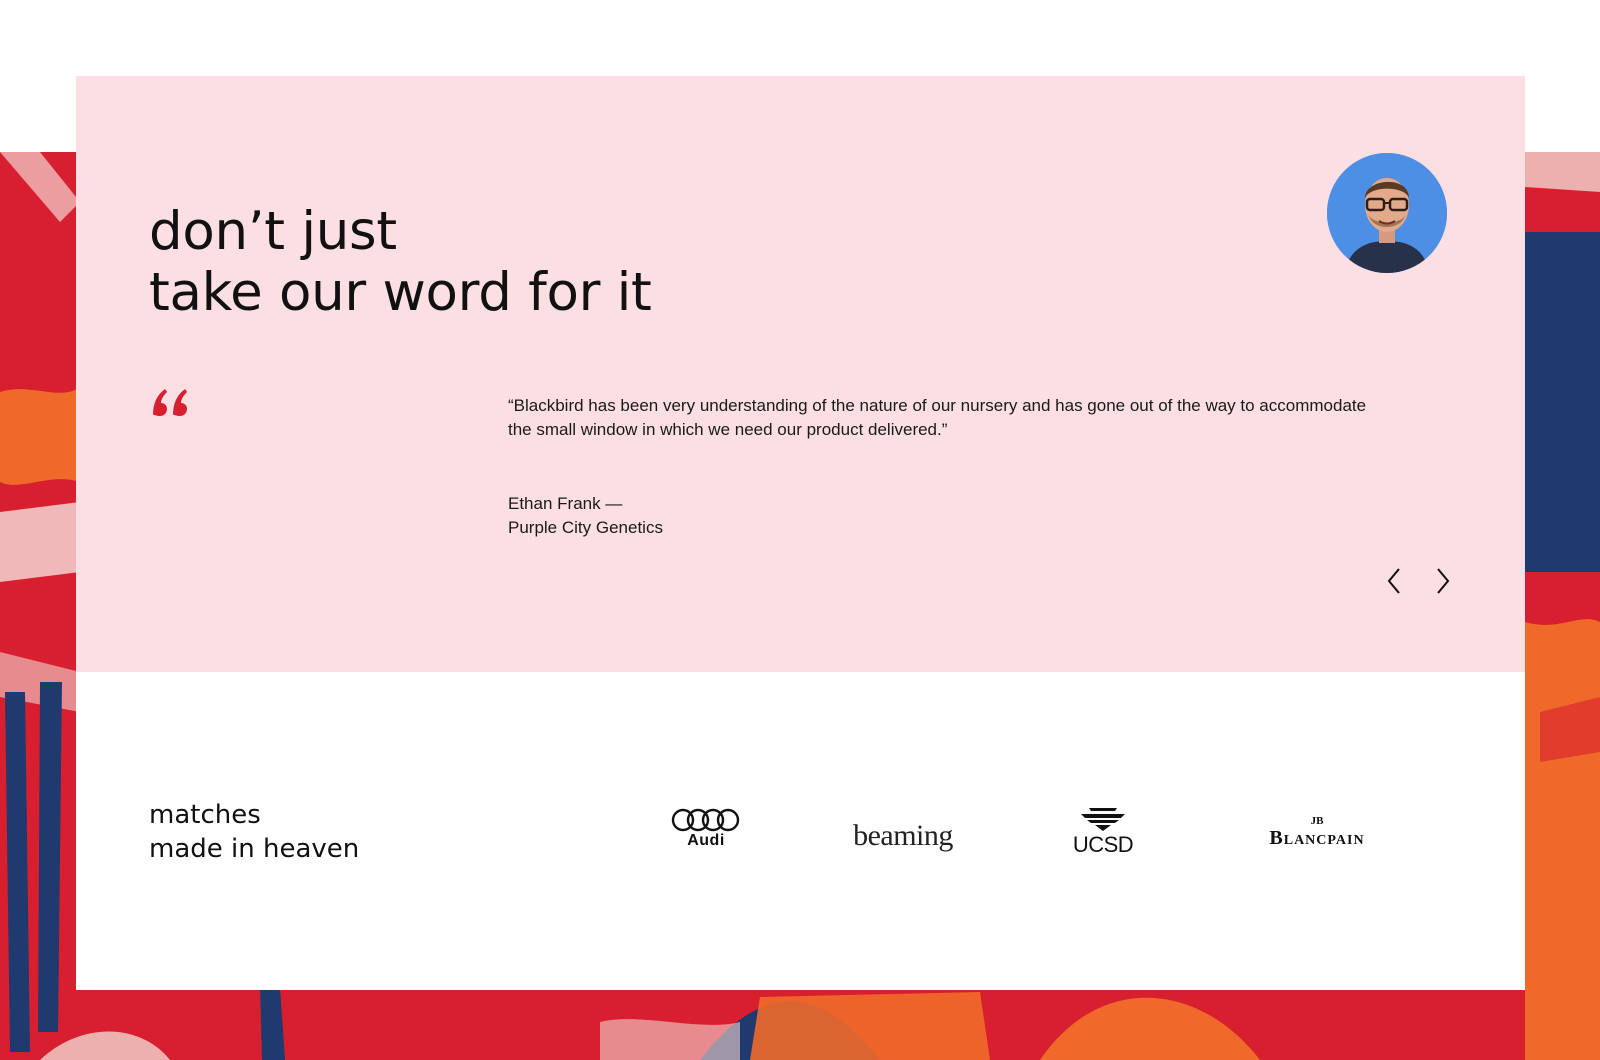 Image resolution: width=1600 pixels, height=1060 pixels. Describe the element at coordinates (400, 292) in the screenshot. I see `title-line-2: take our word for it` at that location.